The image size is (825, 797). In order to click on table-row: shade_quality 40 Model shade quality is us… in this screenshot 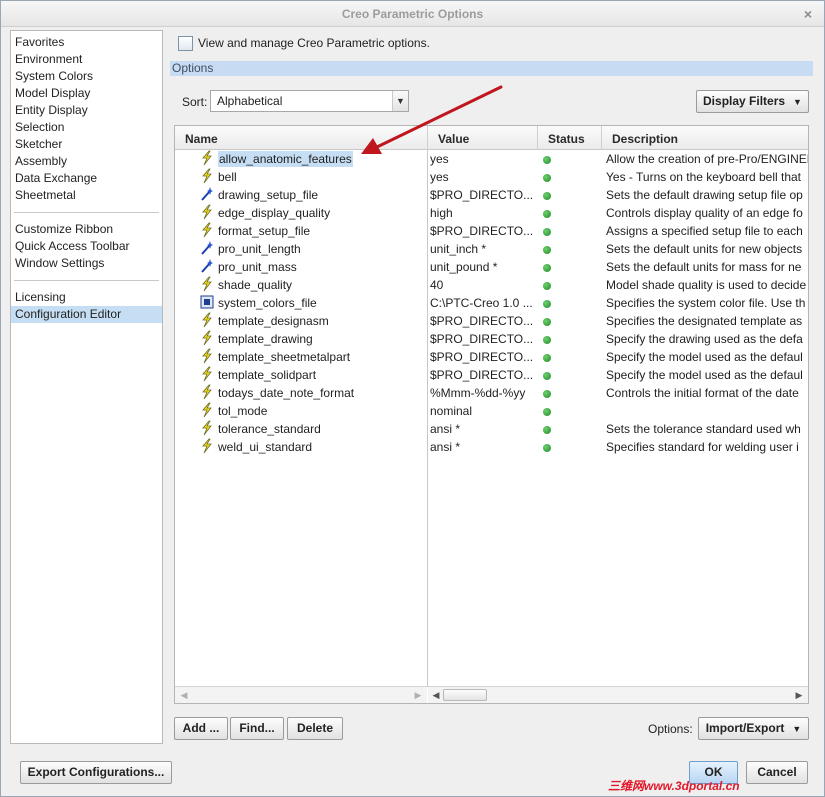, I will do `click(491, 285)`.